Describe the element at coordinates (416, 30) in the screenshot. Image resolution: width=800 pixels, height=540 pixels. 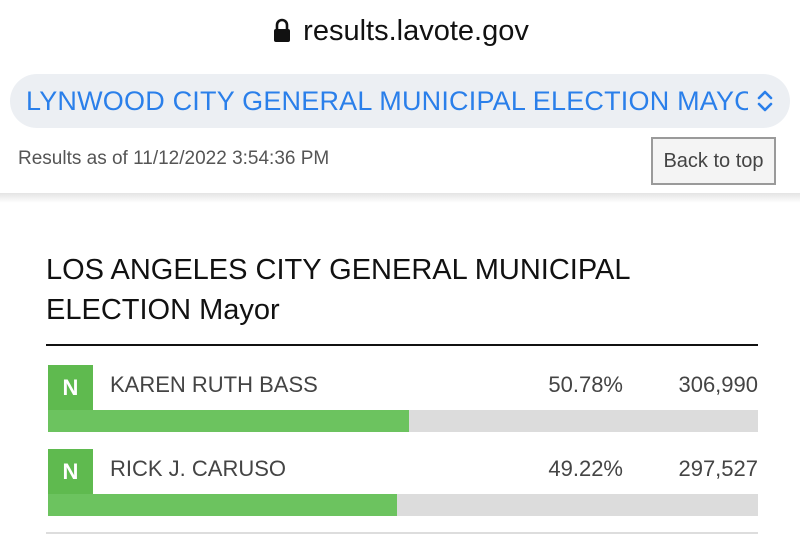
I see `url-text: results.lavote.gov` at that location.